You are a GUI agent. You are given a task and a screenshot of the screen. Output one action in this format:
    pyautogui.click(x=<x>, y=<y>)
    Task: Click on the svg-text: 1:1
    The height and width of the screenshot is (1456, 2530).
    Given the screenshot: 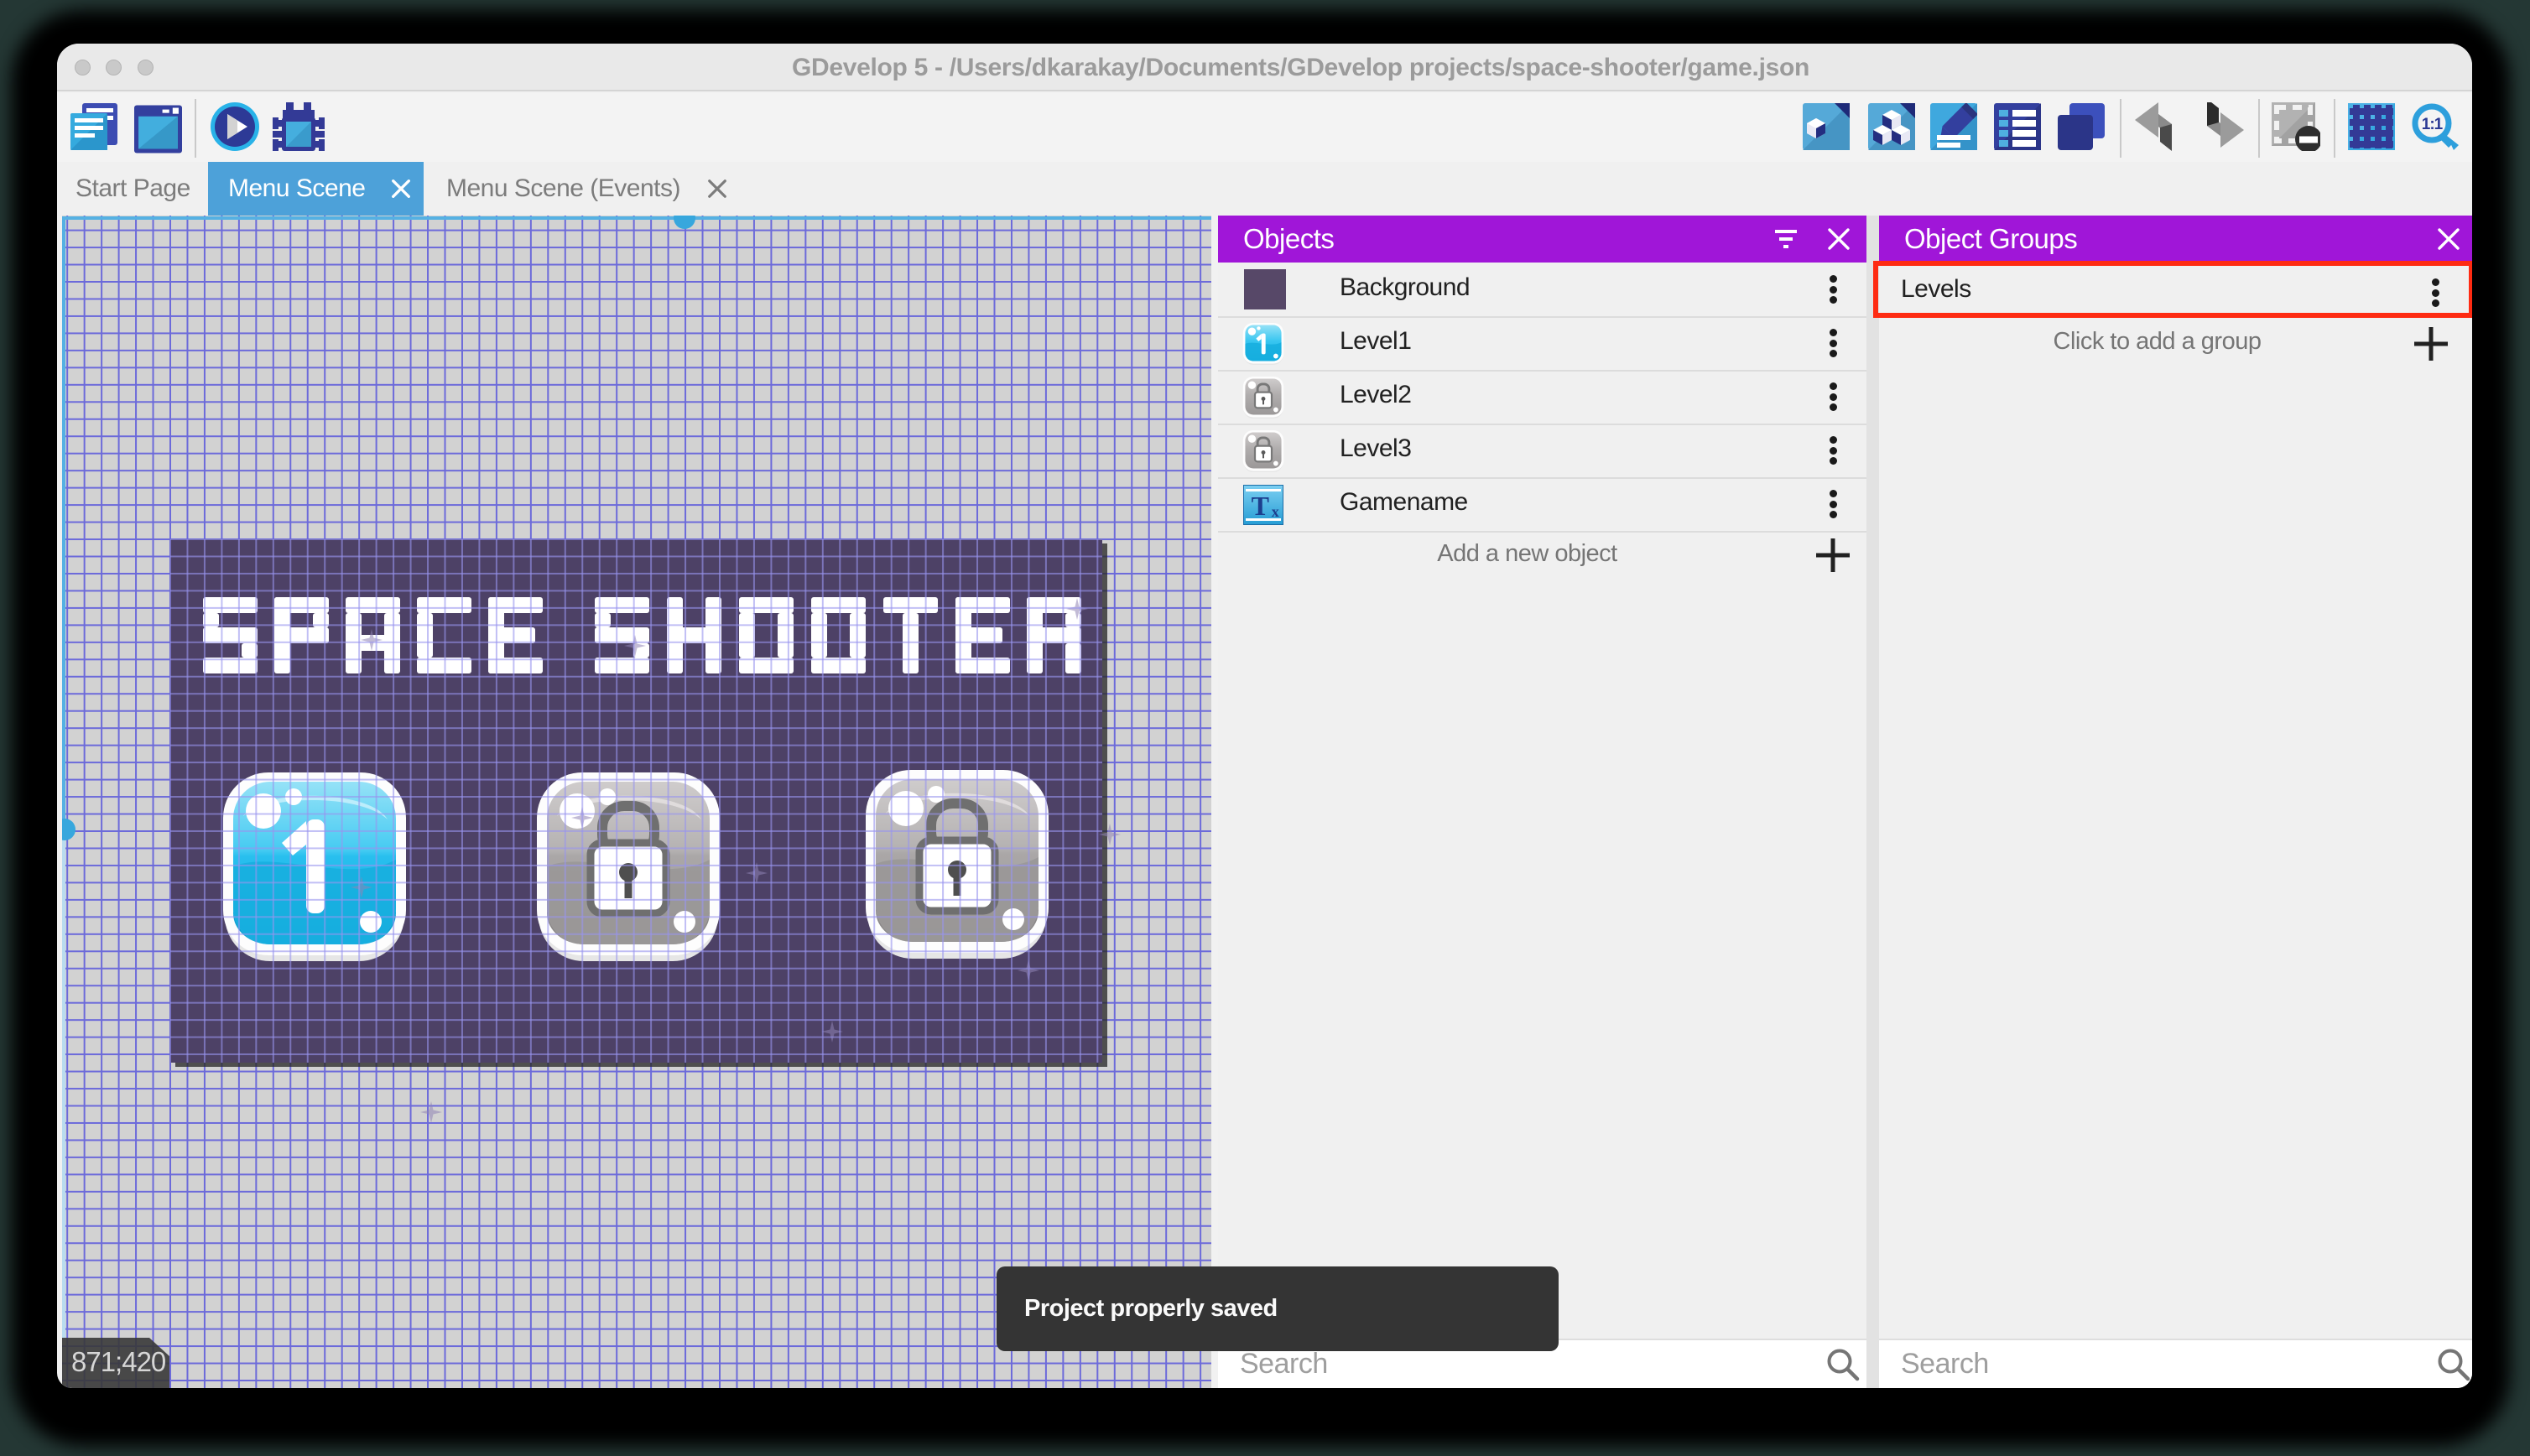 What is the action you would take?
    pyautogui.click(x=2433, y=124)
    